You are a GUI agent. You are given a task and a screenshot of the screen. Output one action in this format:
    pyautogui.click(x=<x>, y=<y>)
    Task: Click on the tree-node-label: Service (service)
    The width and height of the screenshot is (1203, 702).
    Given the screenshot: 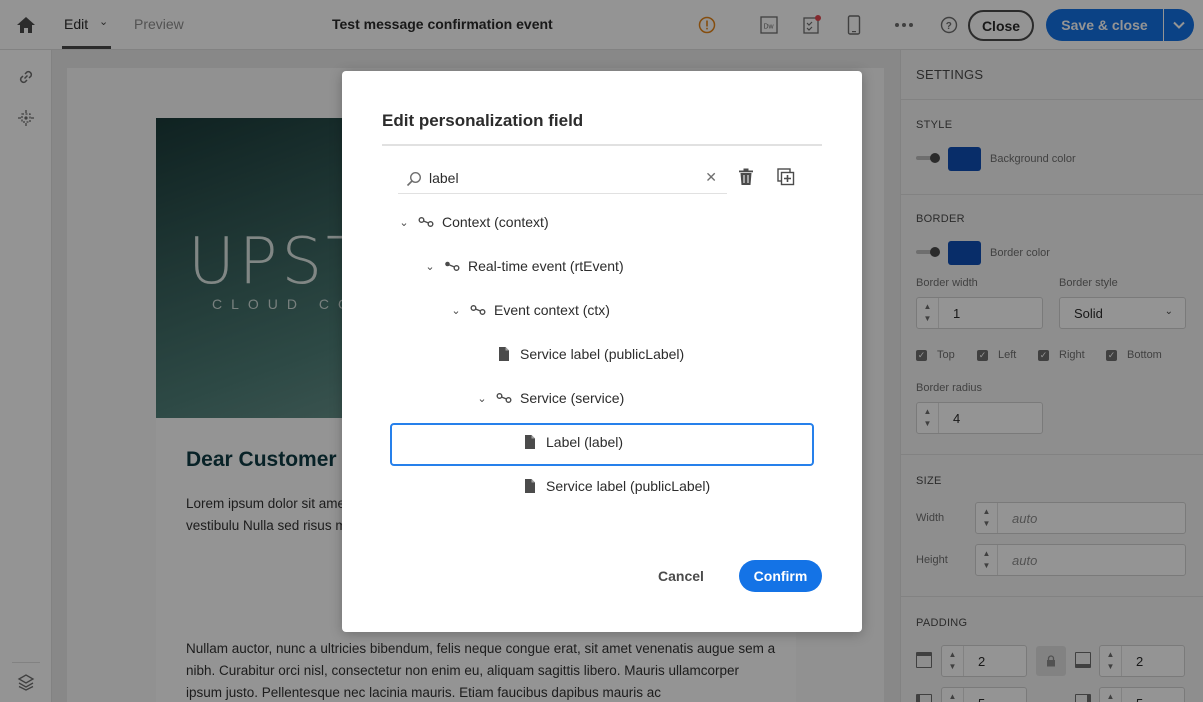 What is the action you would take?
    pyautogui.click(x=572, y=398)
    